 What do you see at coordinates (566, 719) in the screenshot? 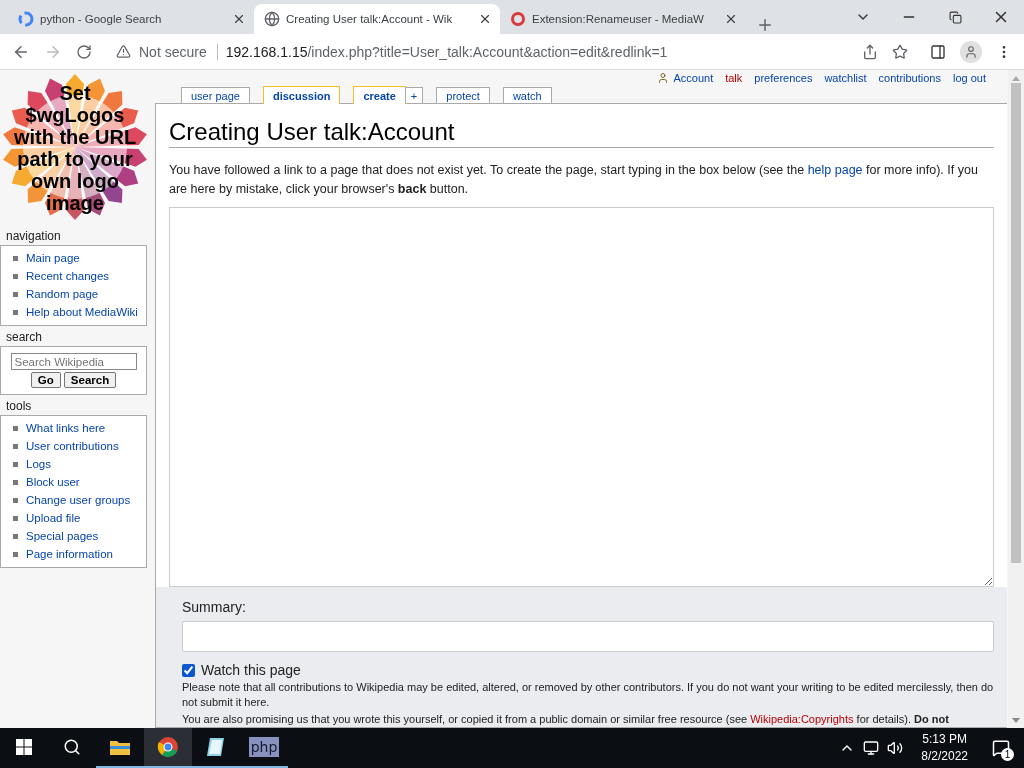
I see `notice-text: You are also promising us that you wrote this yourself, or copied it from a public domain or similar free resource (see Wikipedia:Copyrights for details). Do not` at bounding box center [566, 719].